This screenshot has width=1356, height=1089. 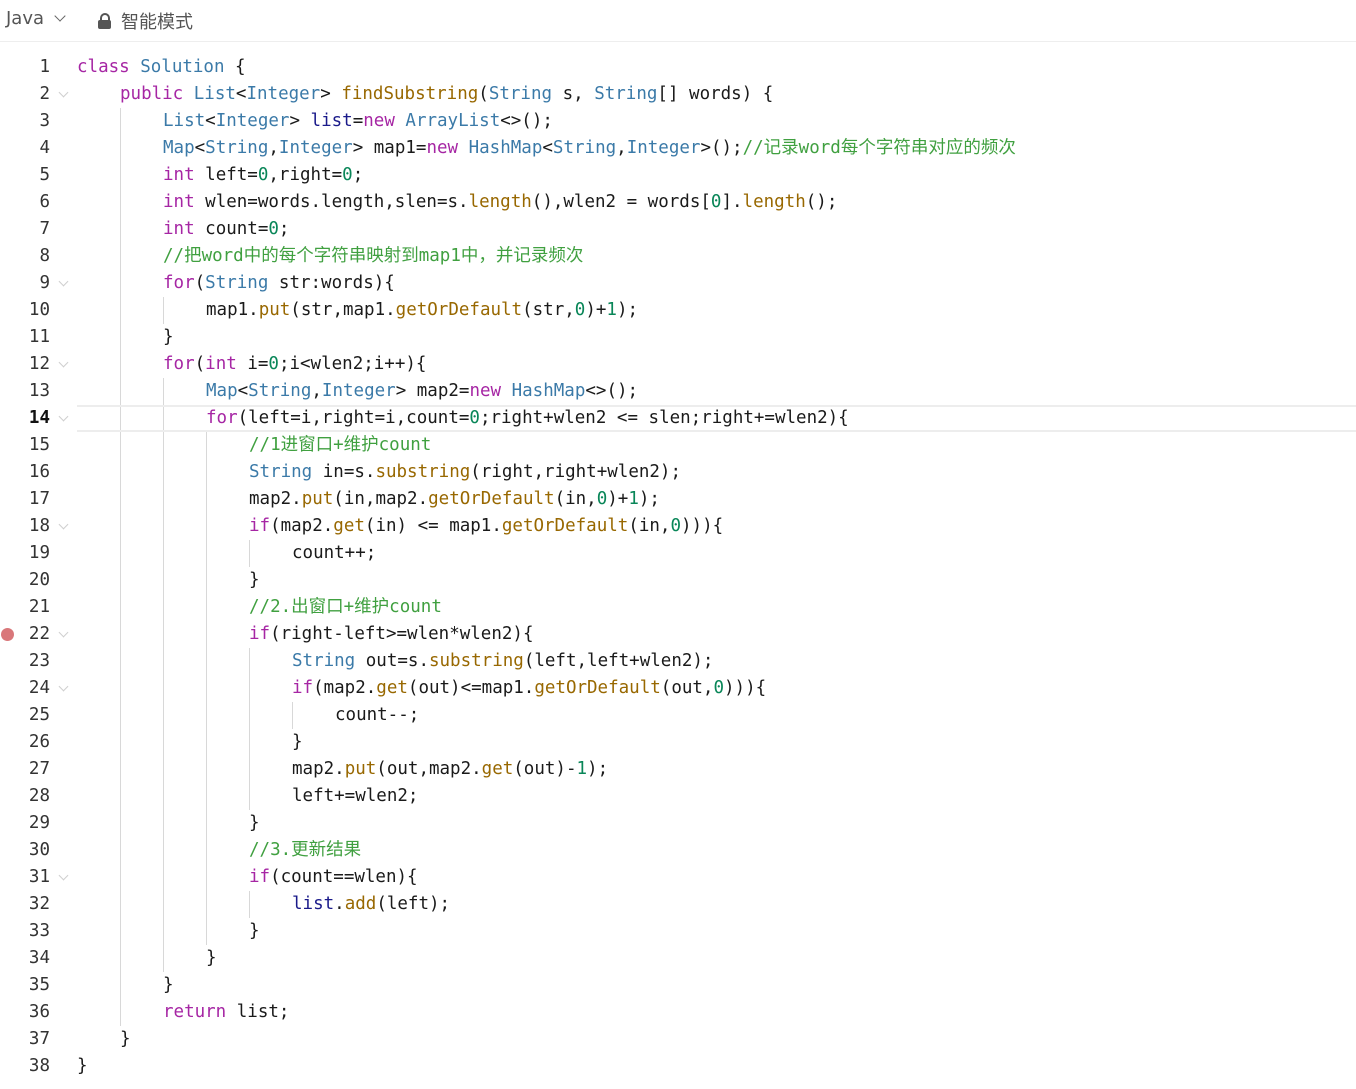 What do you see at coordinates (678, 877) in the screenshot?
I see `code-line: 31 if(count==wlen){` at bounding box center [678, 877].